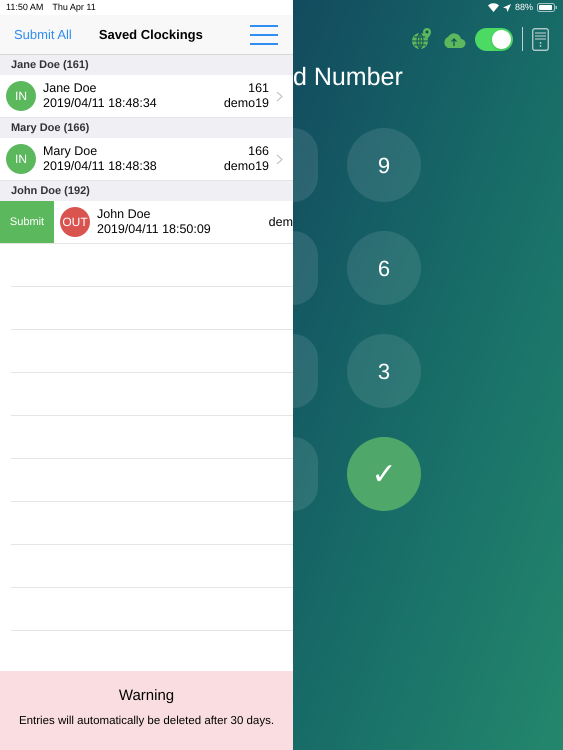  I want to click on section-header: John Doe (192), so click(50, 191).